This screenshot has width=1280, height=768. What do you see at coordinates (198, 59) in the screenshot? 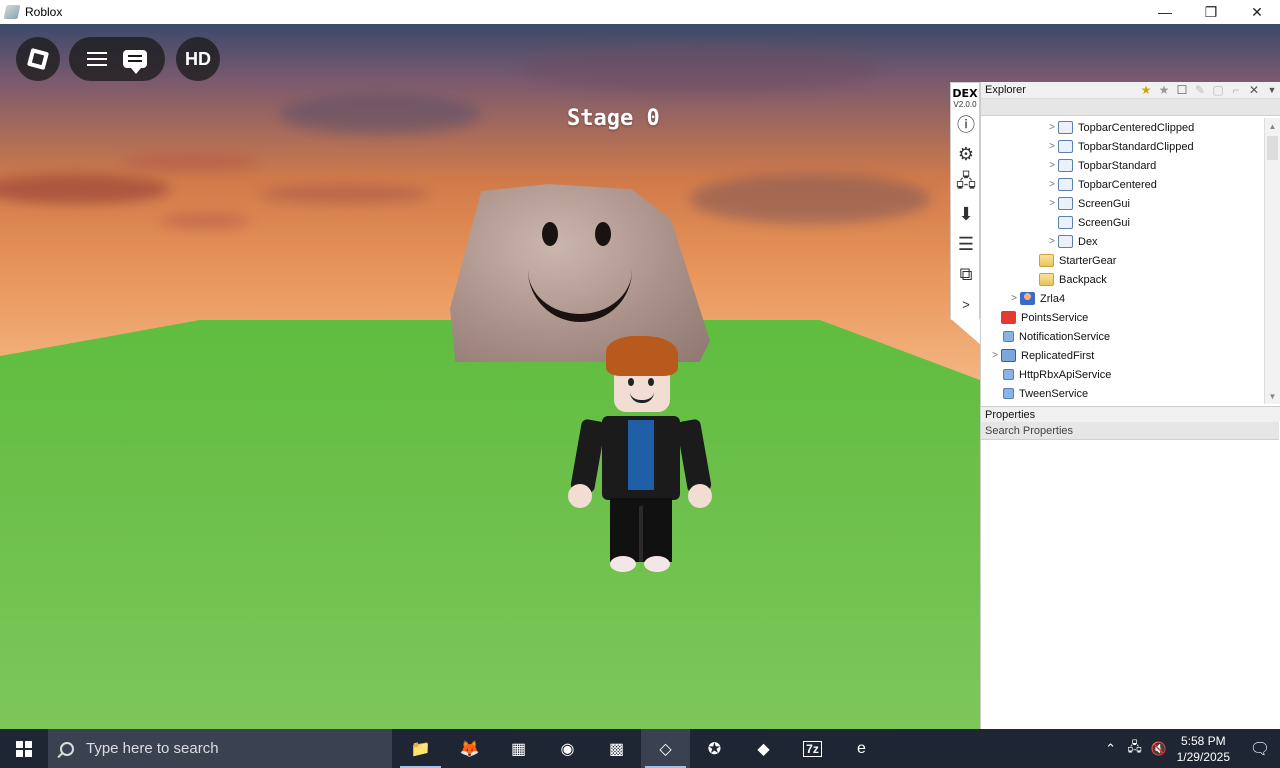
I see `hd-admin-button: HD` at bounding box center [198, 59].